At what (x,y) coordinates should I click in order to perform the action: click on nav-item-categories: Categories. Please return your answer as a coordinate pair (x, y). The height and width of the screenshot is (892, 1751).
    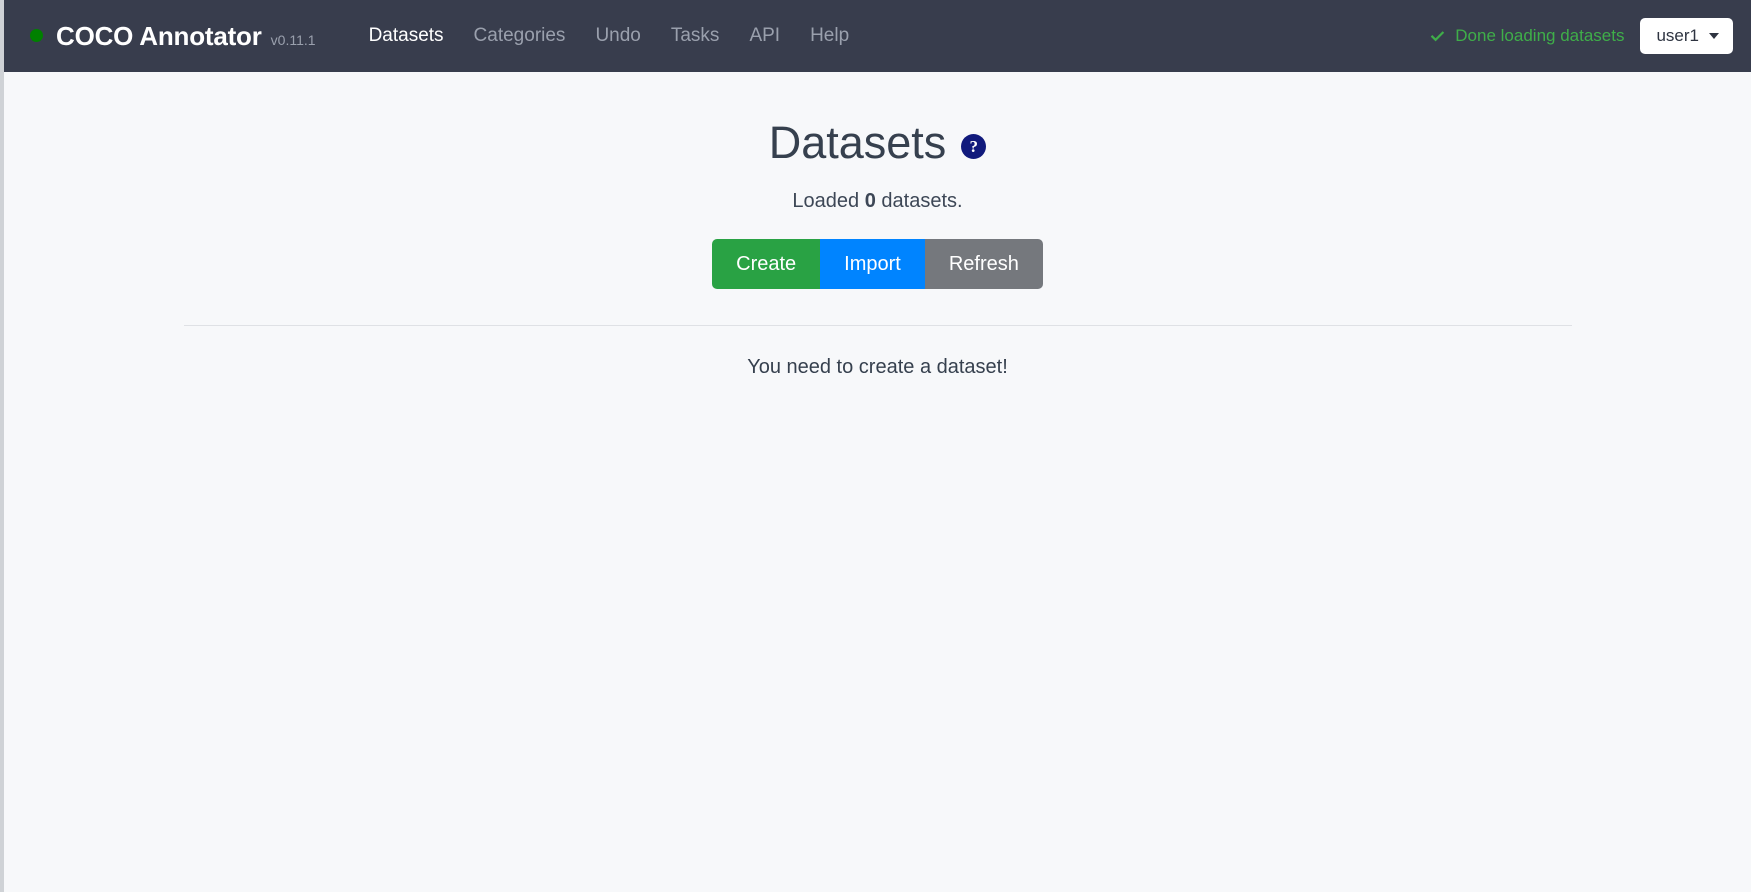
    Looking at the image, I should click on (520, 36).